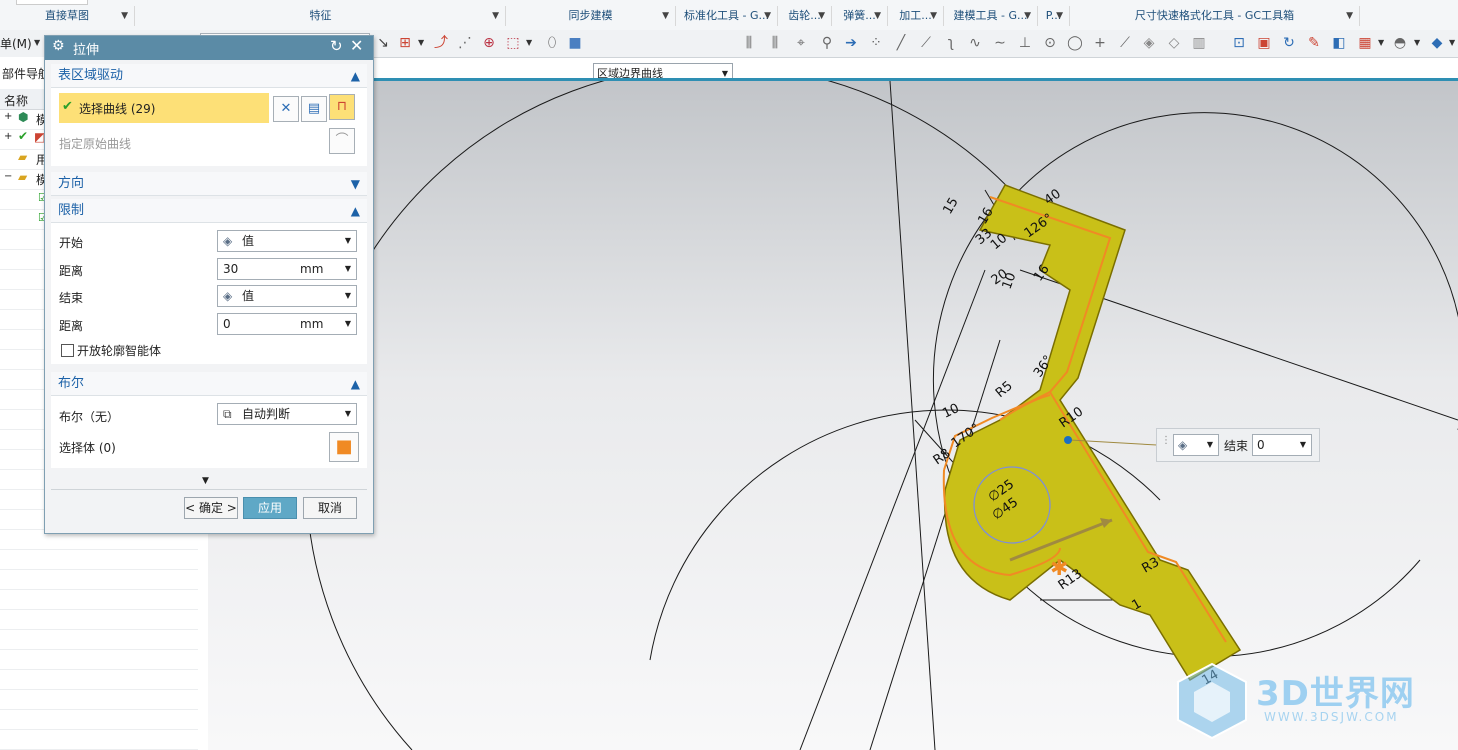 Image resolution: width=1458 pixels, height=750 pixels. I want to click on line-icon: ╱, so click(901, 43).